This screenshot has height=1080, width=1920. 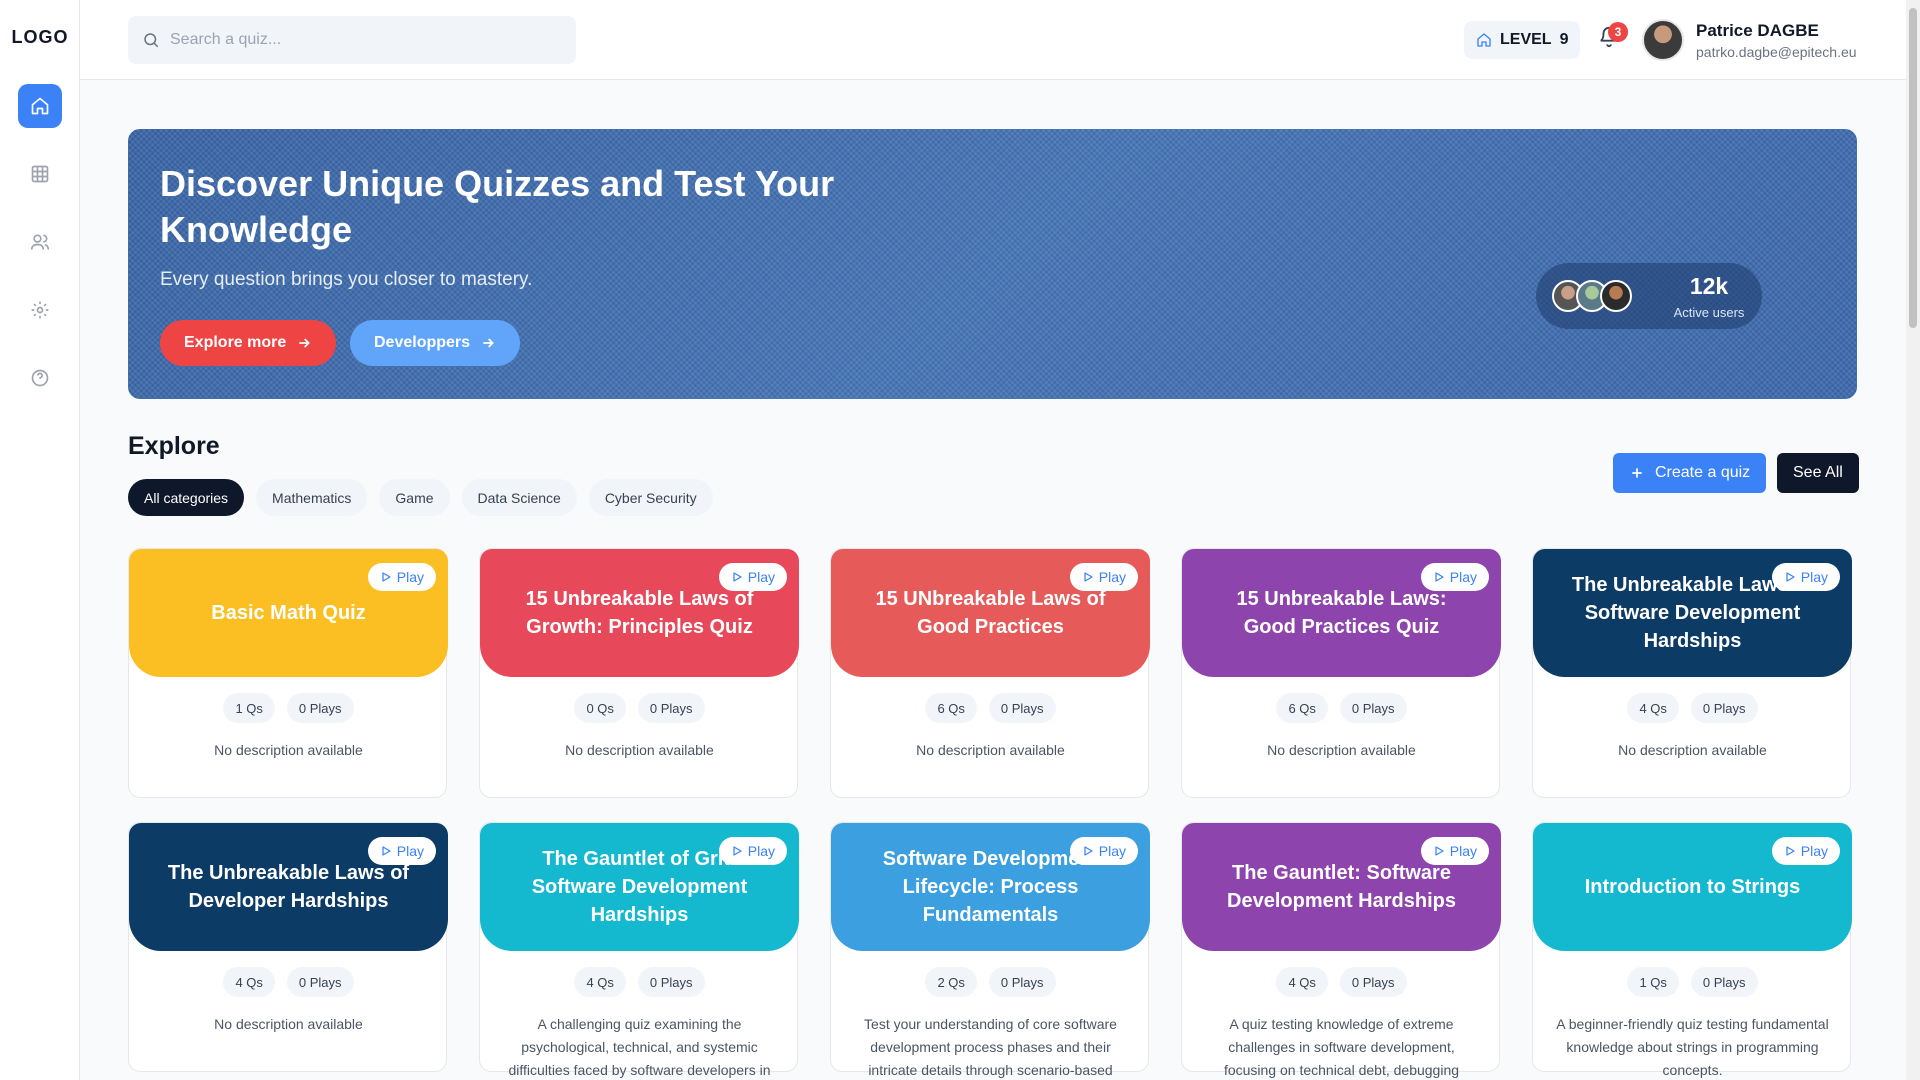 I want to click on category-chip-mathematics: Mathematics, so click(x=312, y=497).